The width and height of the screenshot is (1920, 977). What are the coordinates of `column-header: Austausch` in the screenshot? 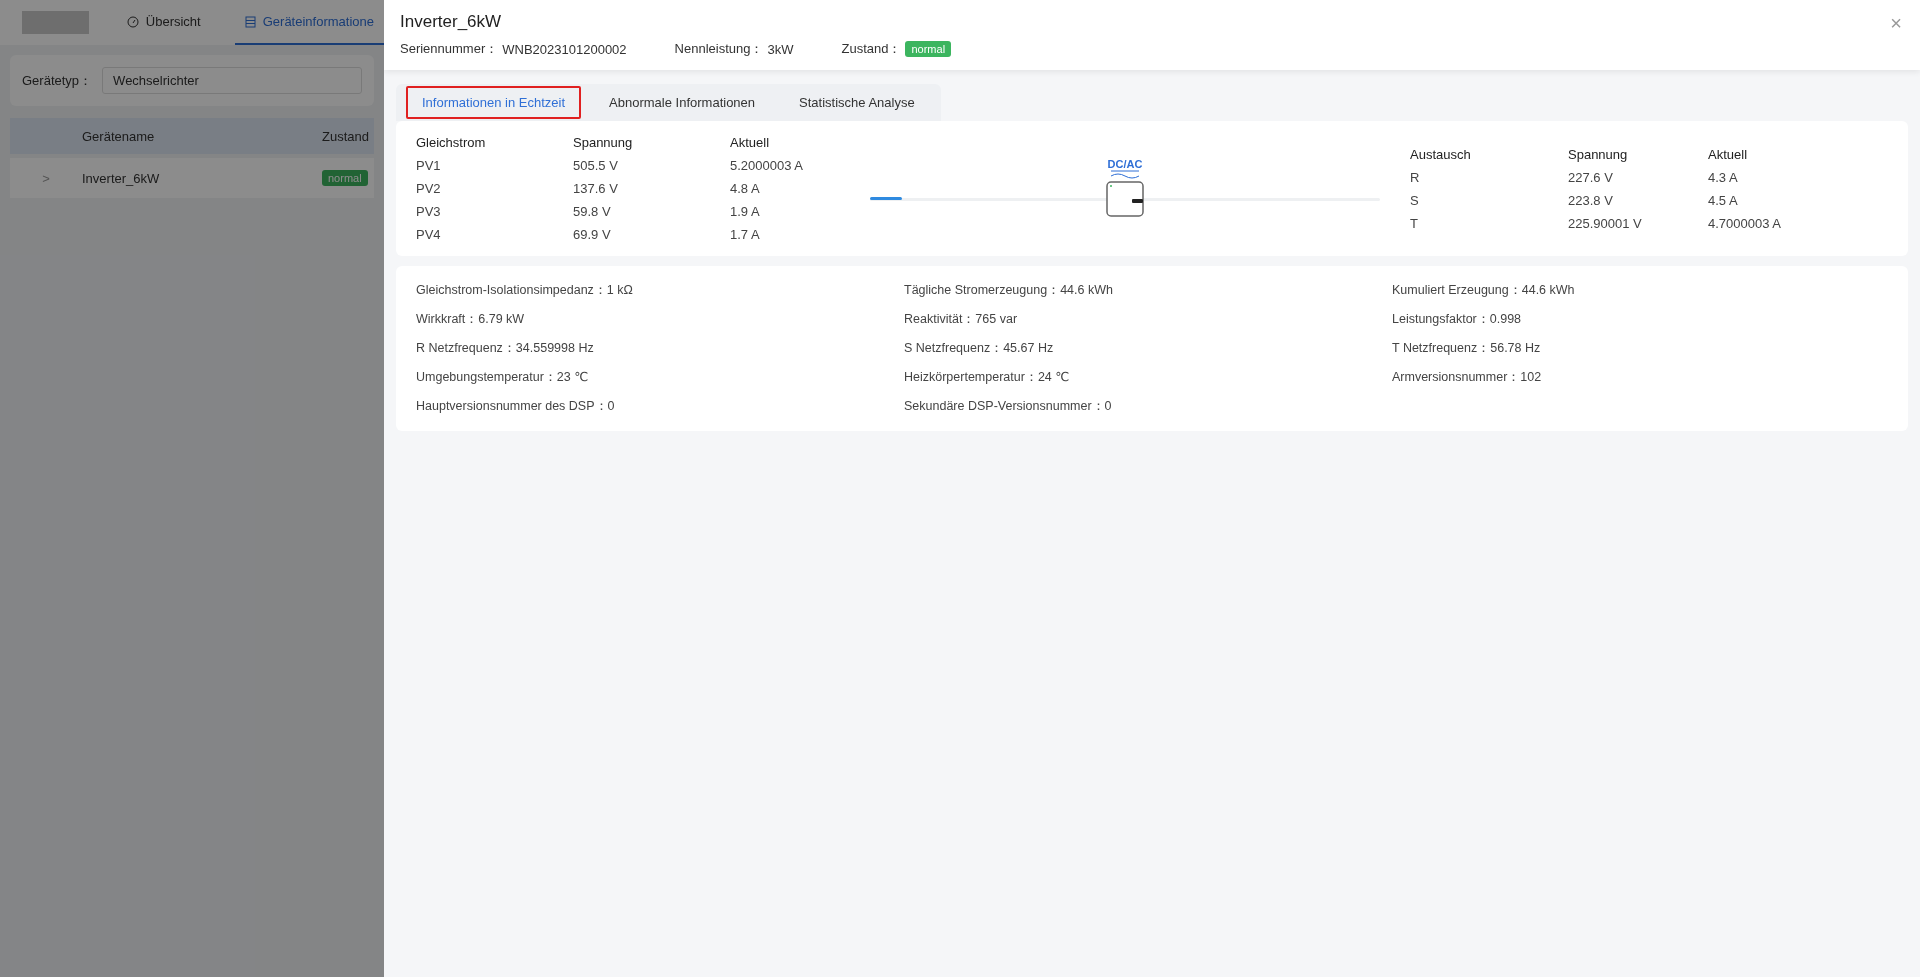 It's located at (1441, 154).